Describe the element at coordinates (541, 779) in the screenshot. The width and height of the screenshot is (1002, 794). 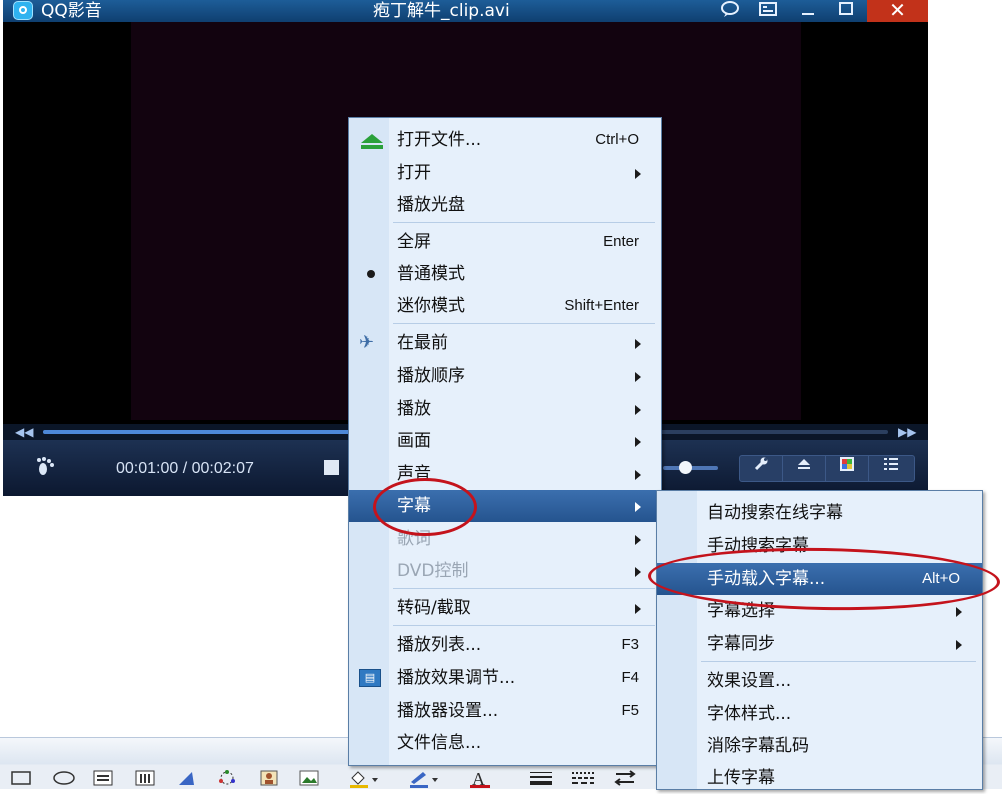
I see `line-style-icon` at that location.